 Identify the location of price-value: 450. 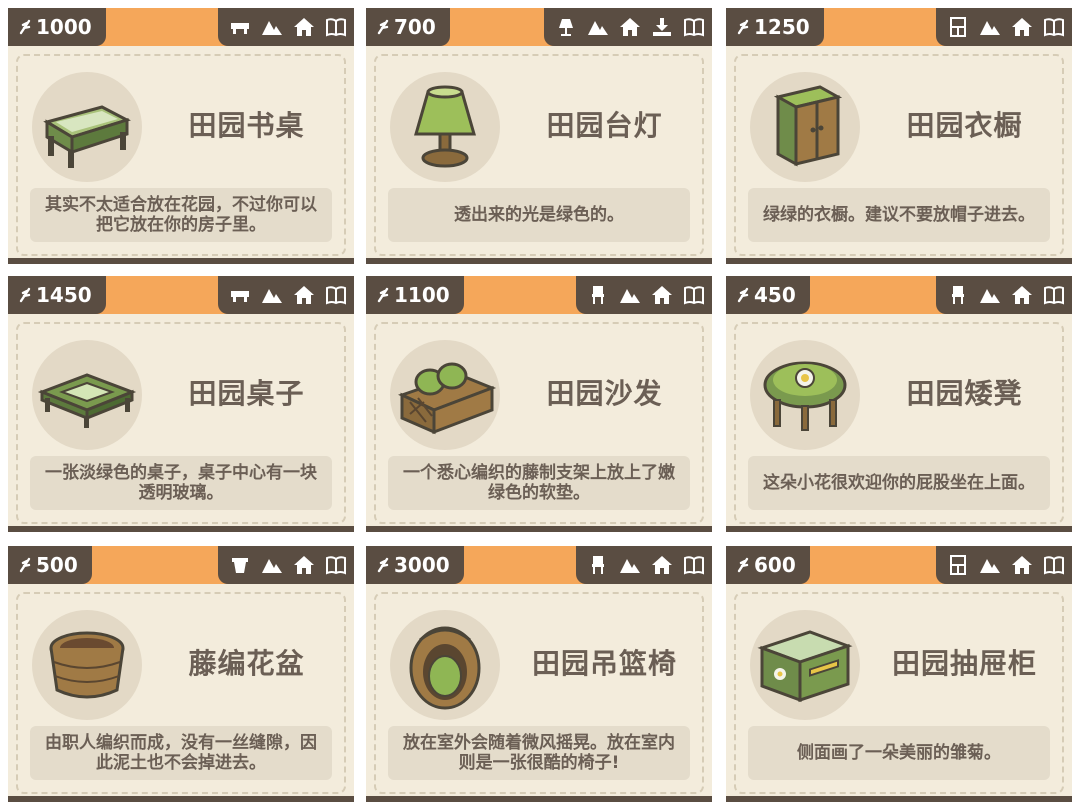
(775, 295).